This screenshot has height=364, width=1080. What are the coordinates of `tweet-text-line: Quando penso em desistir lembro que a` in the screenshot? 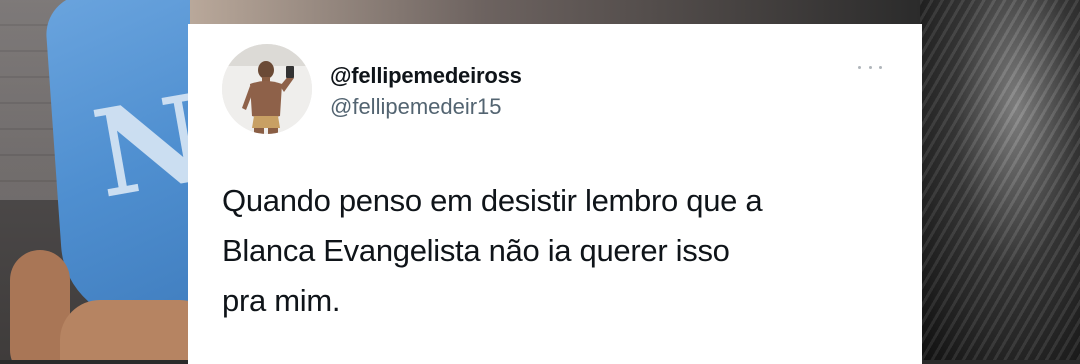 It's located at (492, 200).